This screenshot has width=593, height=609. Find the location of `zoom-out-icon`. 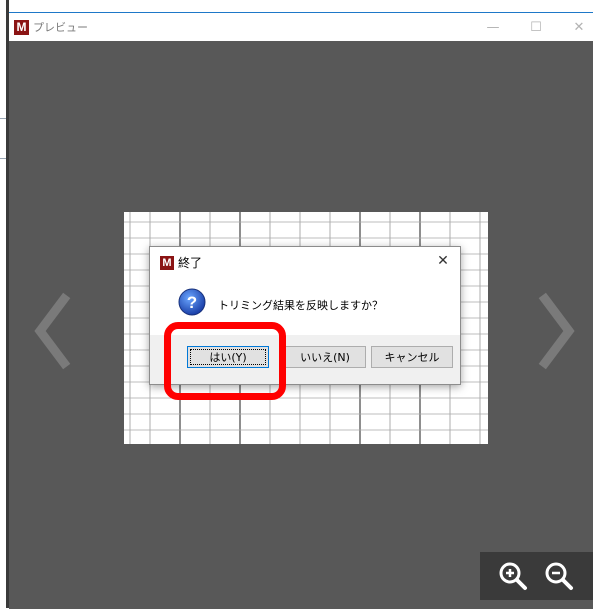

zoom-out-icon is located at coordinates (559, 576).